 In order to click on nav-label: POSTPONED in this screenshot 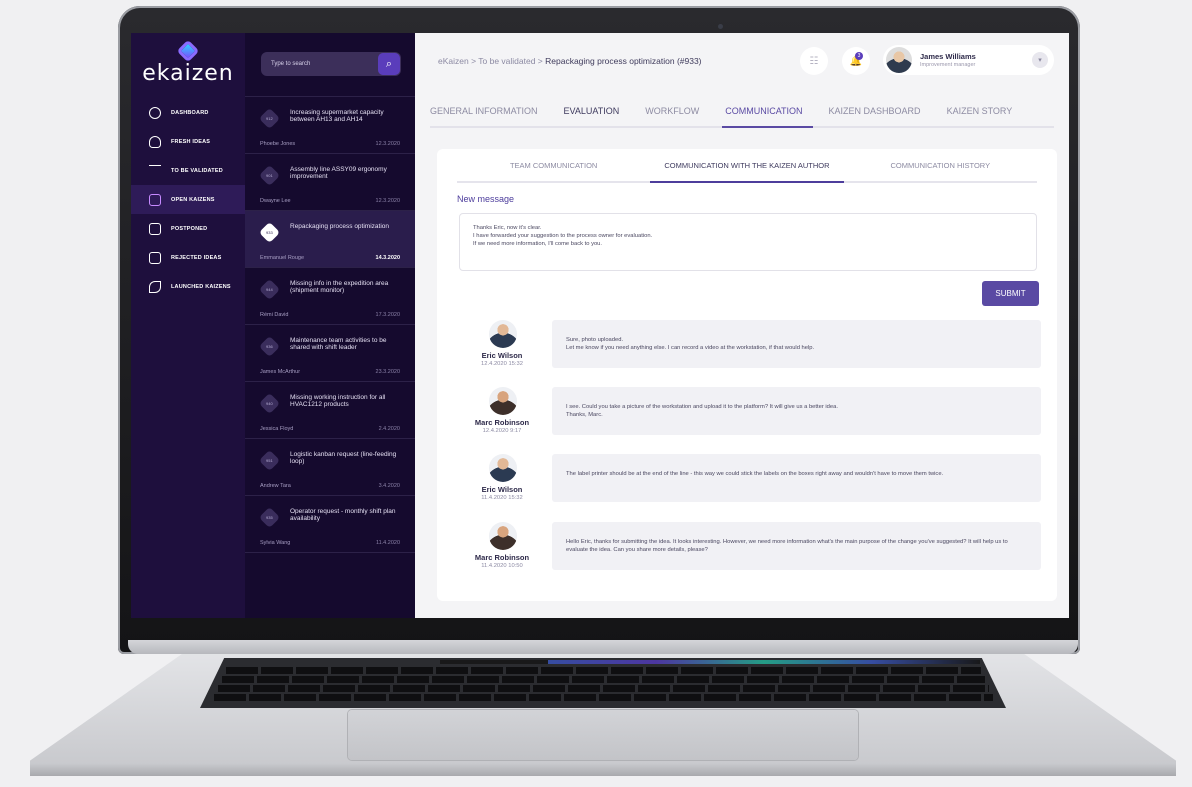, I will do `click(189, 228)`.